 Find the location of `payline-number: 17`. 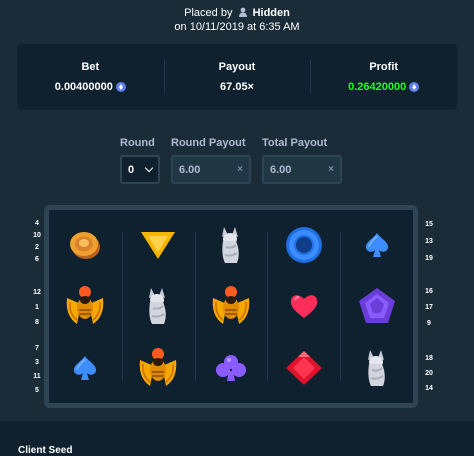

payline-number: 17 is located at coordinates (429, 307).